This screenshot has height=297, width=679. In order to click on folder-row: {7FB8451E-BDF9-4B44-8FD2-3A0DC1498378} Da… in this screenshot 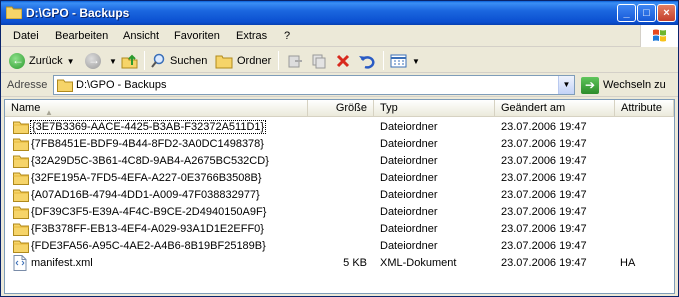, I will do `click(339, 144)`.